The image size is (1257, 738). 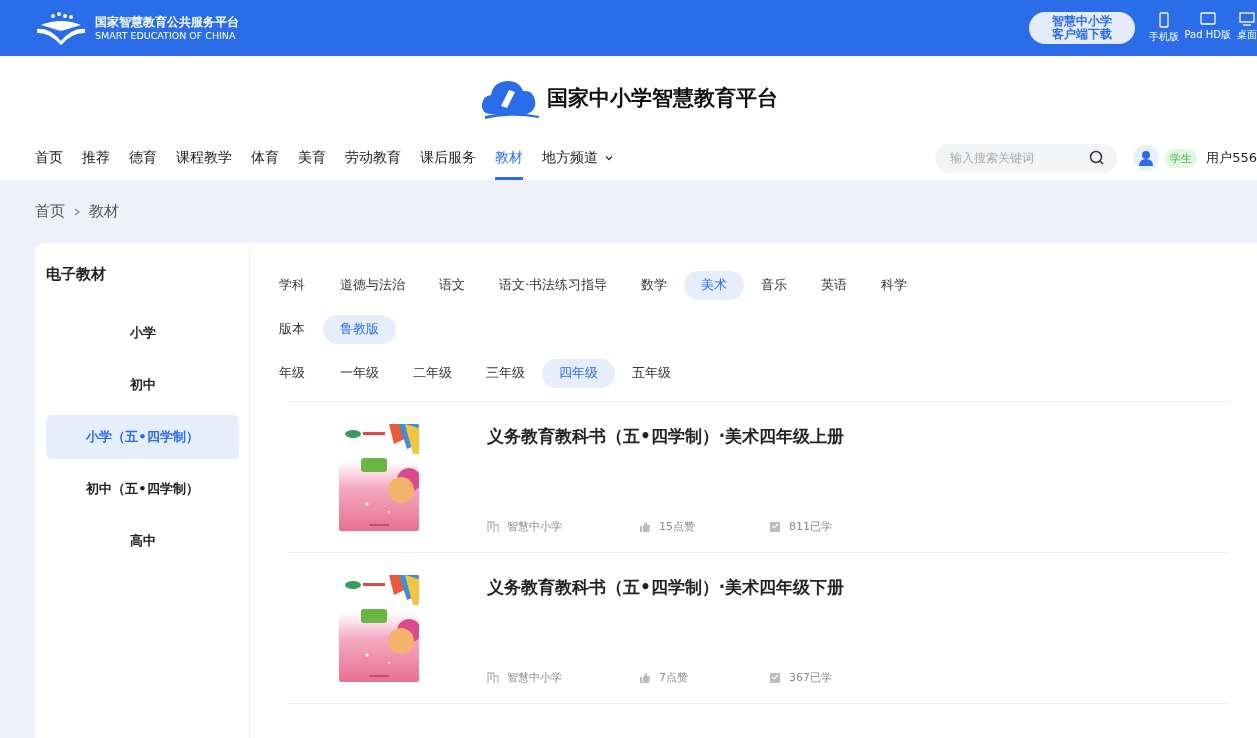 I want to click on search-field: 输入搜索关键词, so click(x=1026, y=158).